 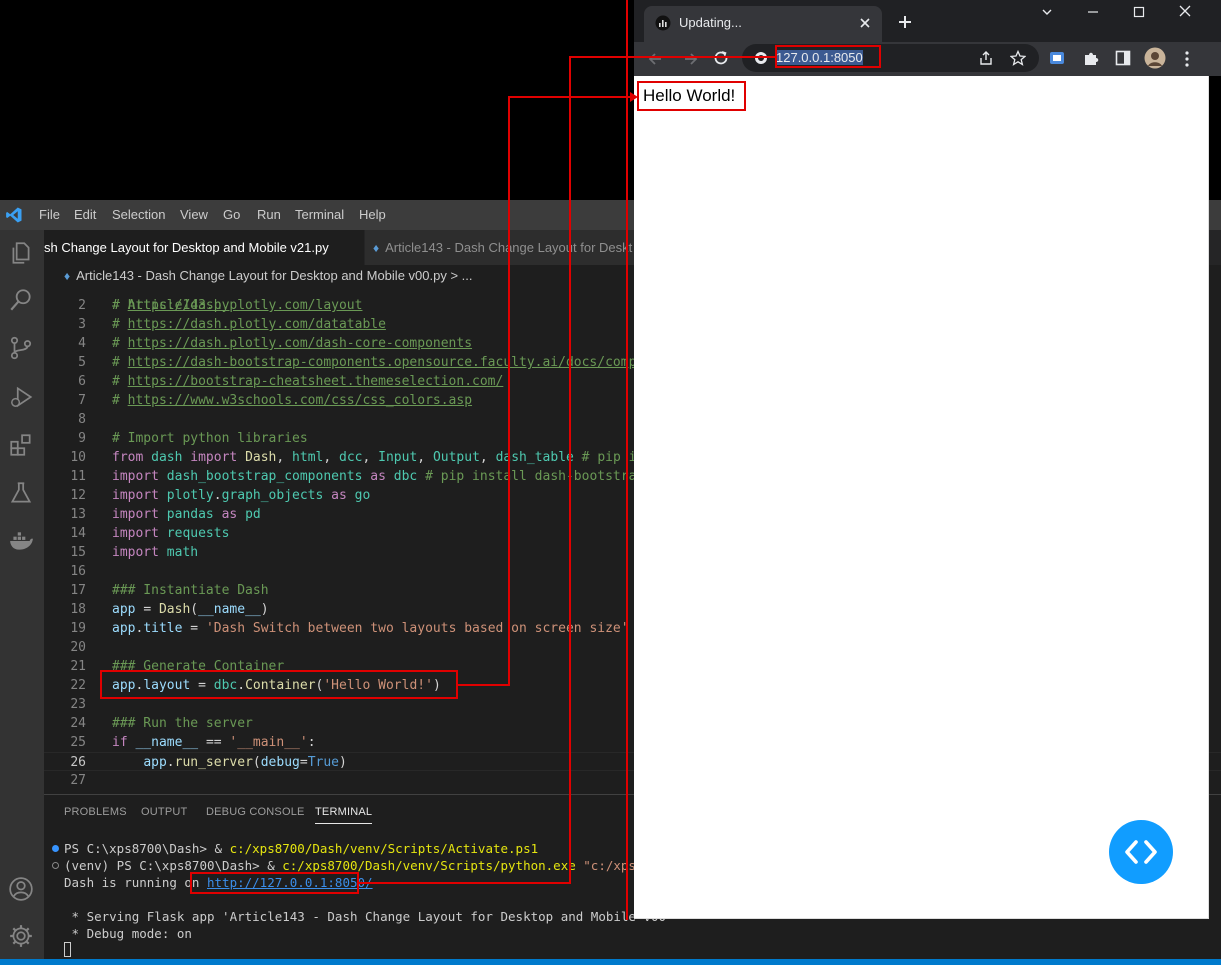 What do you see at coordinates (21, 253) in the screenshot?
I see `explorer-icon` at bounding box center [21, 253].